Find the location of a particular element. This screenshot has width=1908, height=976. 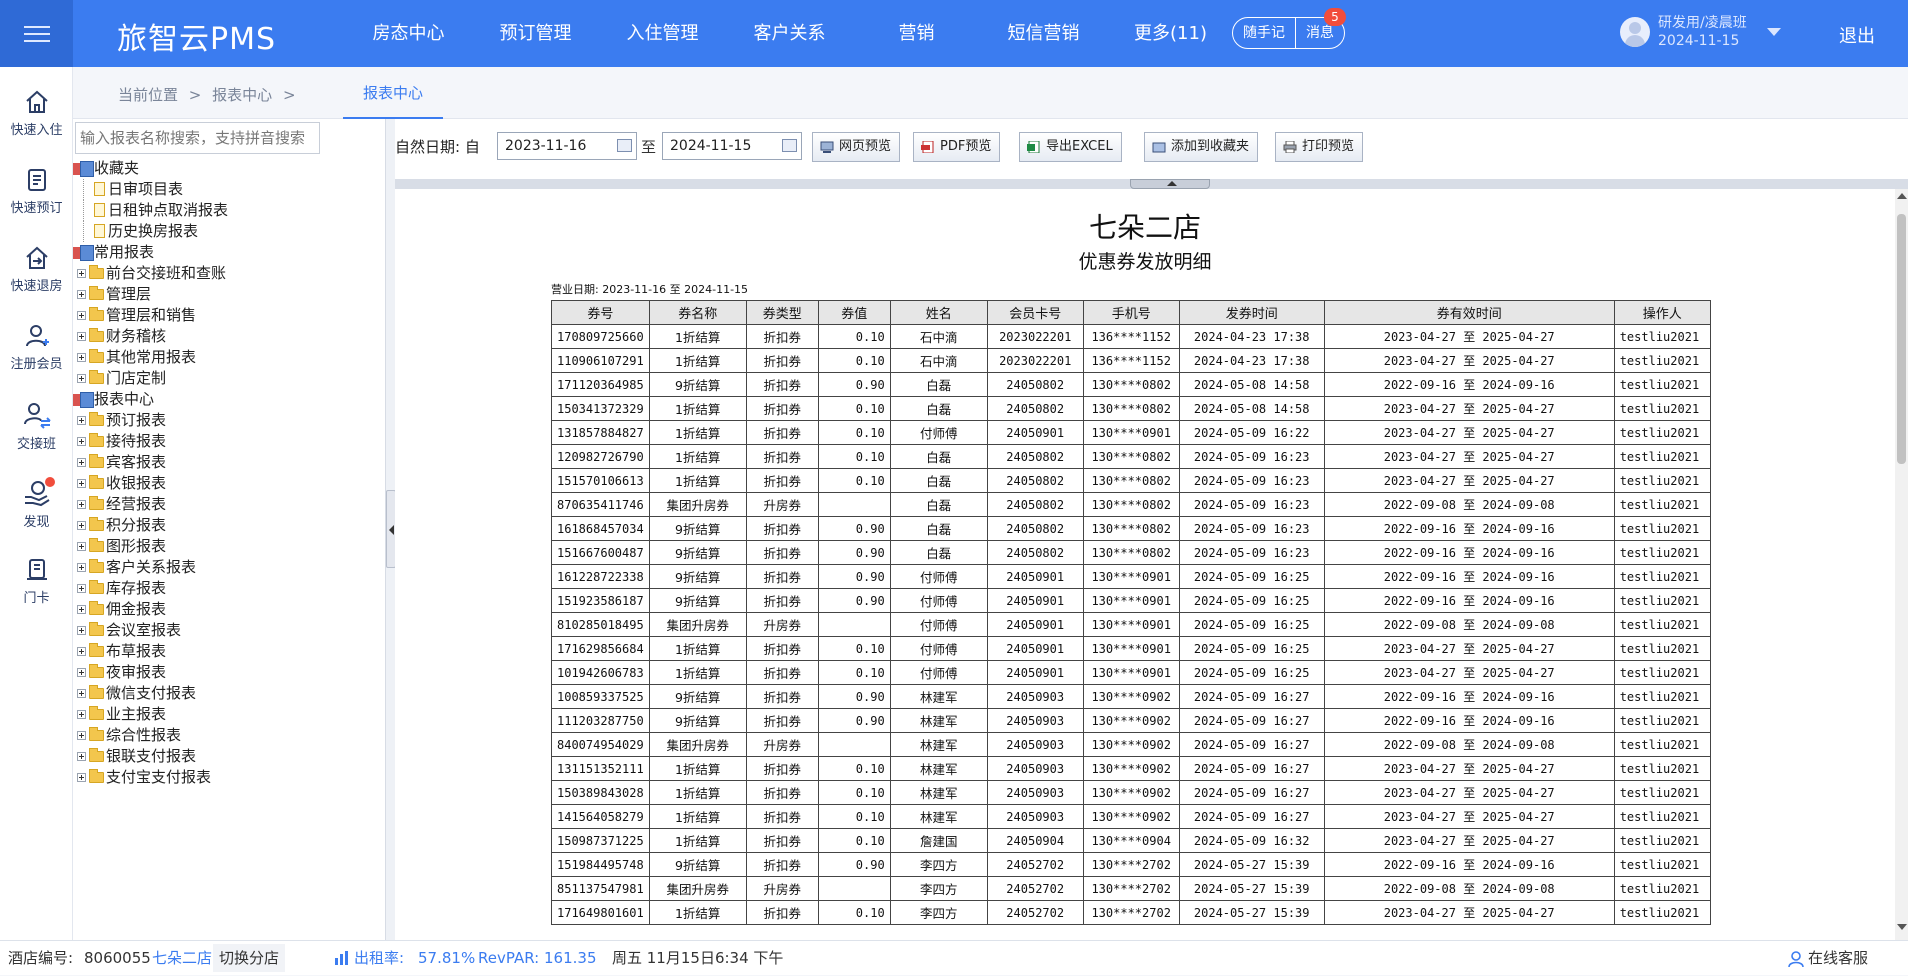

folder-icon is located at coordinates (96, 440).